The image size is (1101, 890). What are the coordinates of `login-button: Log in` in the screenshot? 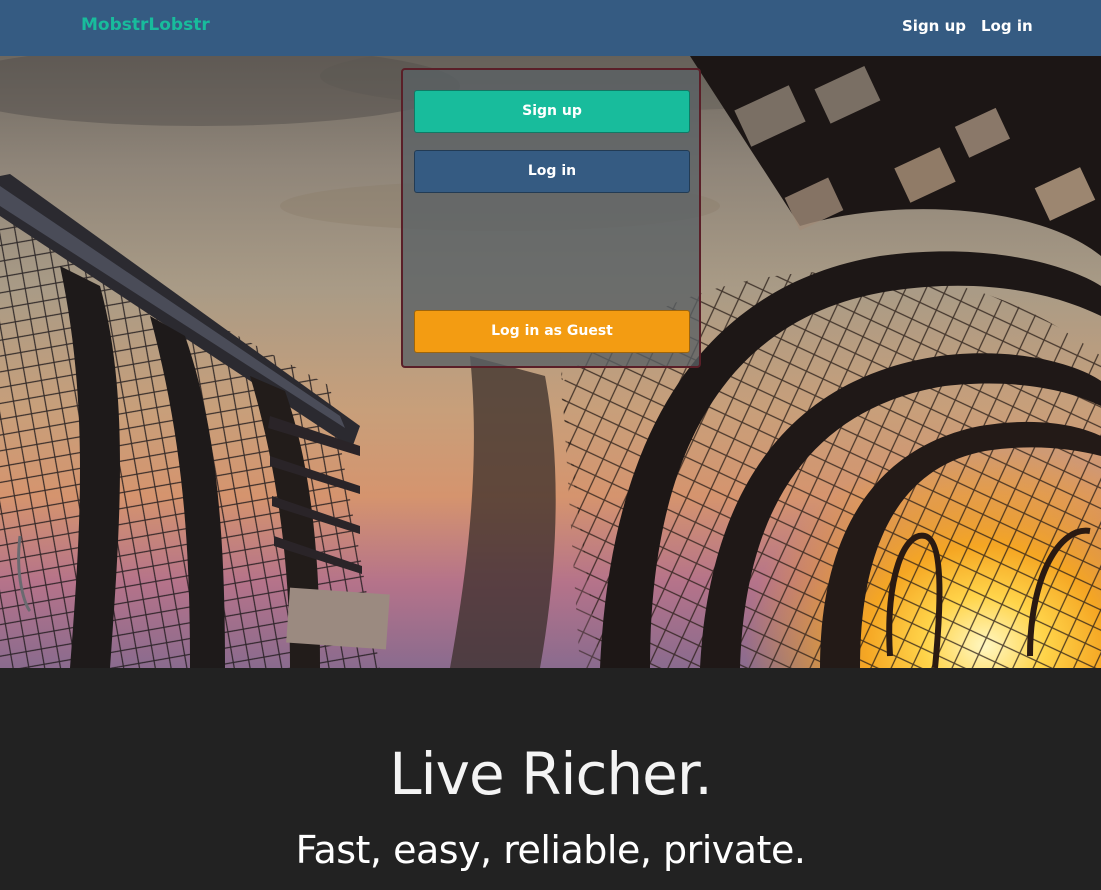 It's located at (552, 171).